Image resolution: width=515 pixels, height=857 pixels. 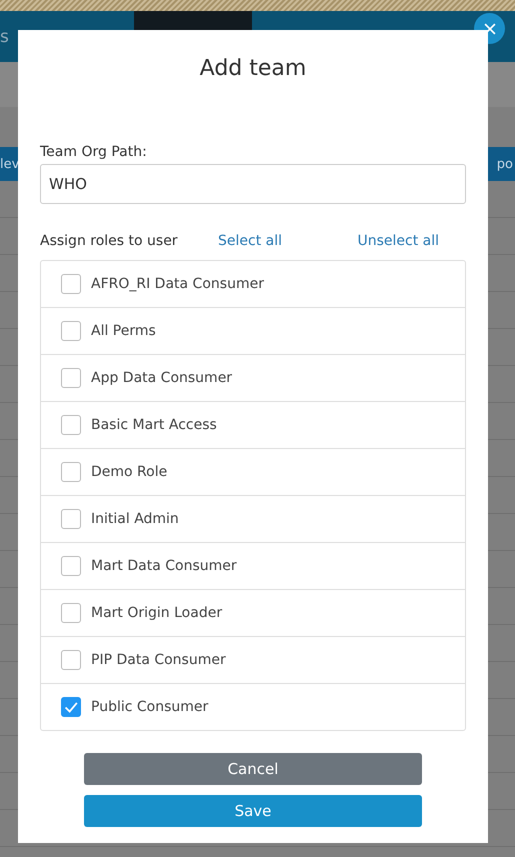 I want to click on select-all-link: Select all, so click(x=250, y=241).